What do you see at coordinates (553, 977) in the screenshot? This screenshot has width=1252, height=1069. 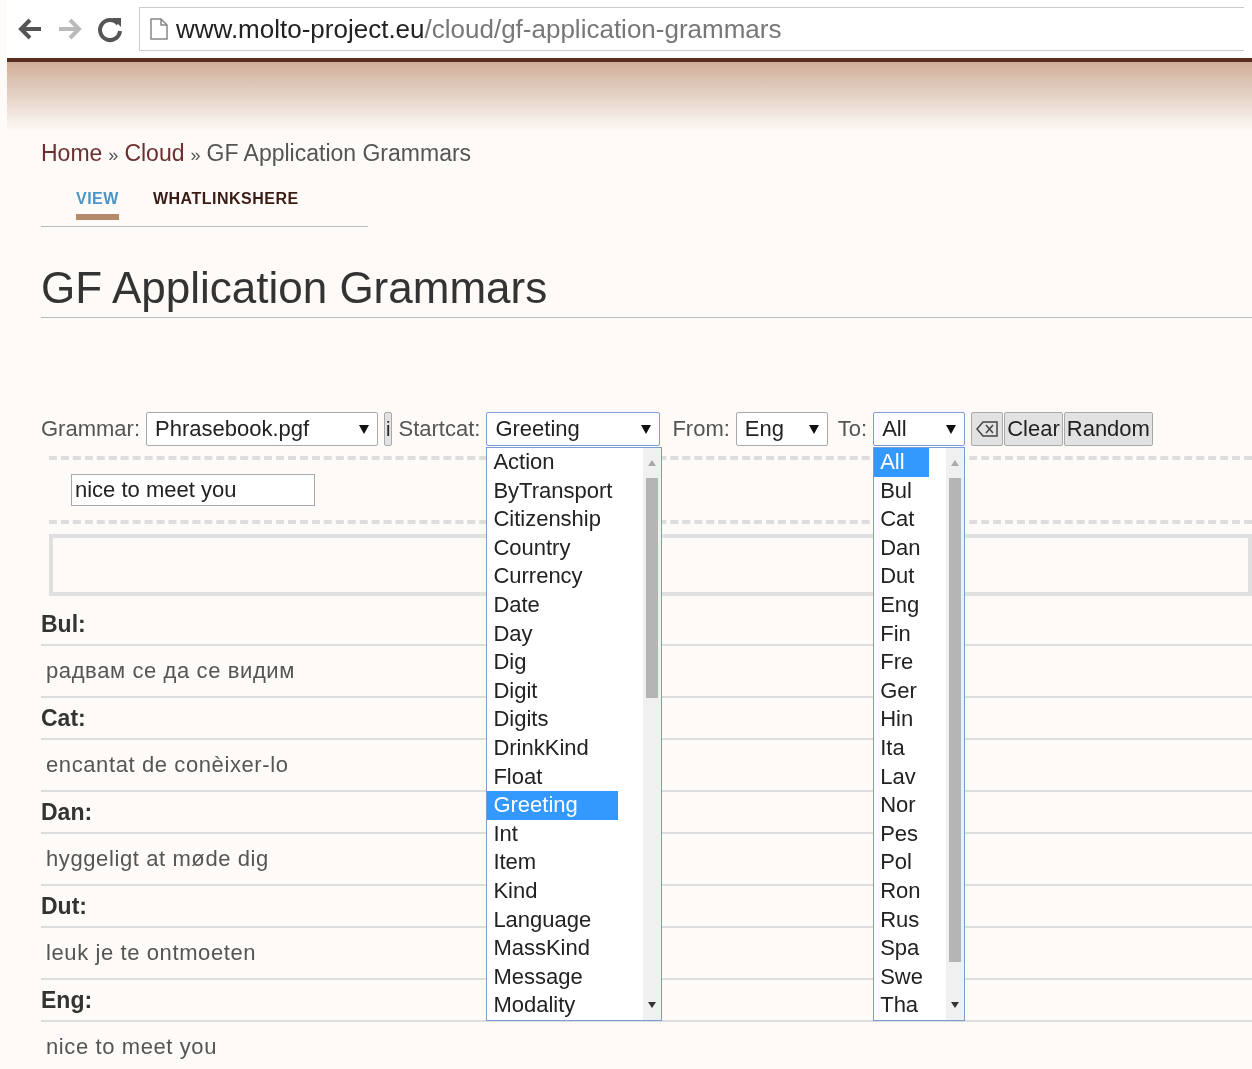 I see `dropdown-option: Message` at bounding box center [553, 977].